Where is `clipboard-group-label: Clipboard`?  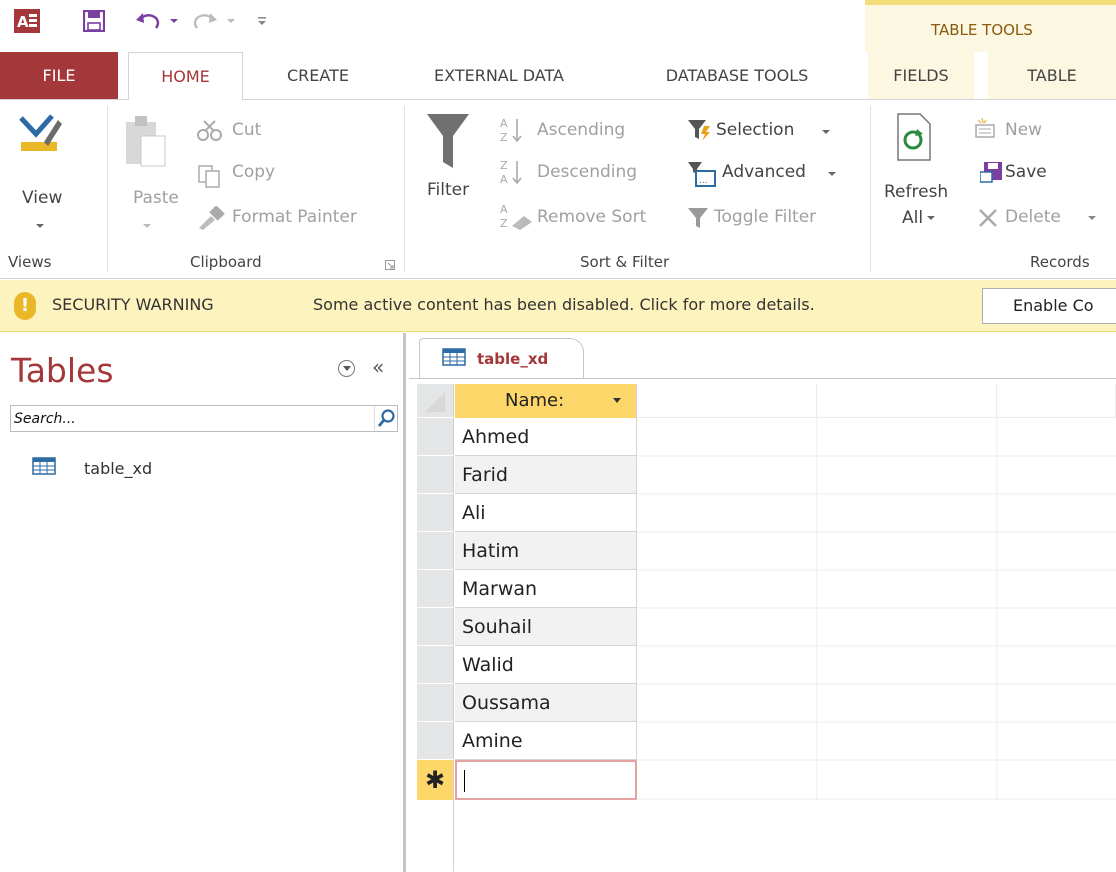 clipboard-group-label: Clipboard is located at coordinates (226, 262).